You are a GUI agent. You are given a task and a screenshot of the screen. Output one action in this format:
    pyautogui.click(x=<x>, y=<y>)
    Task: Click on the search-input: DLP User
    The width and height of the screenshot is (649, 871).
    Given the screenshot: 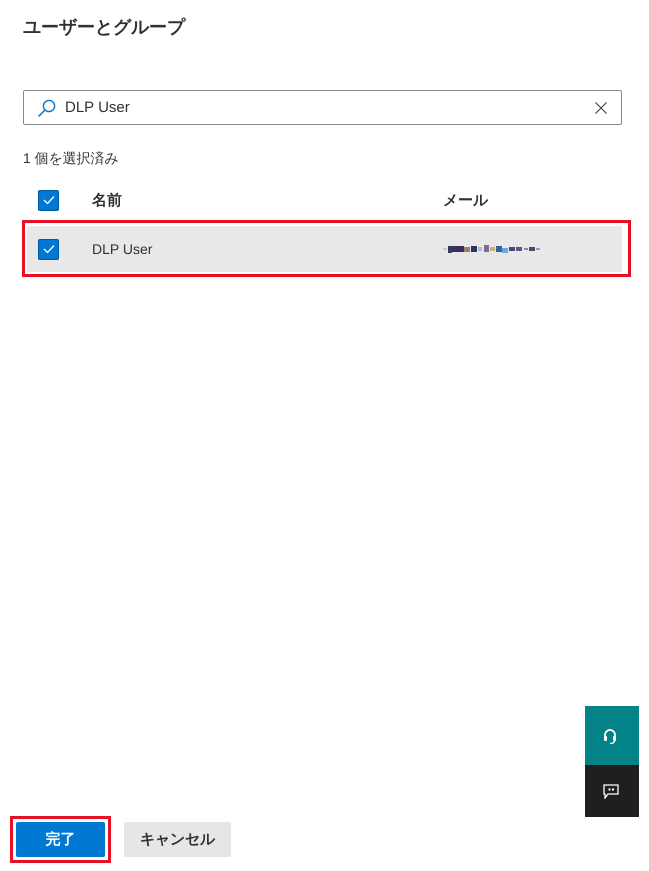 What is the action you would take?
    pyautogui.click(x=325, y=107)
    